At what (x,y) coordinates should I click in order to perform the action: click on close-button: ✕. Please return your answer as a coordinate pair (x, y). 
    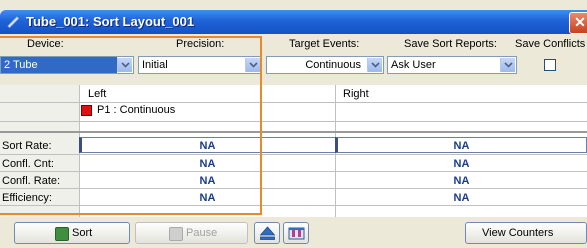
    Looking at the image, I should click on (578, 23).